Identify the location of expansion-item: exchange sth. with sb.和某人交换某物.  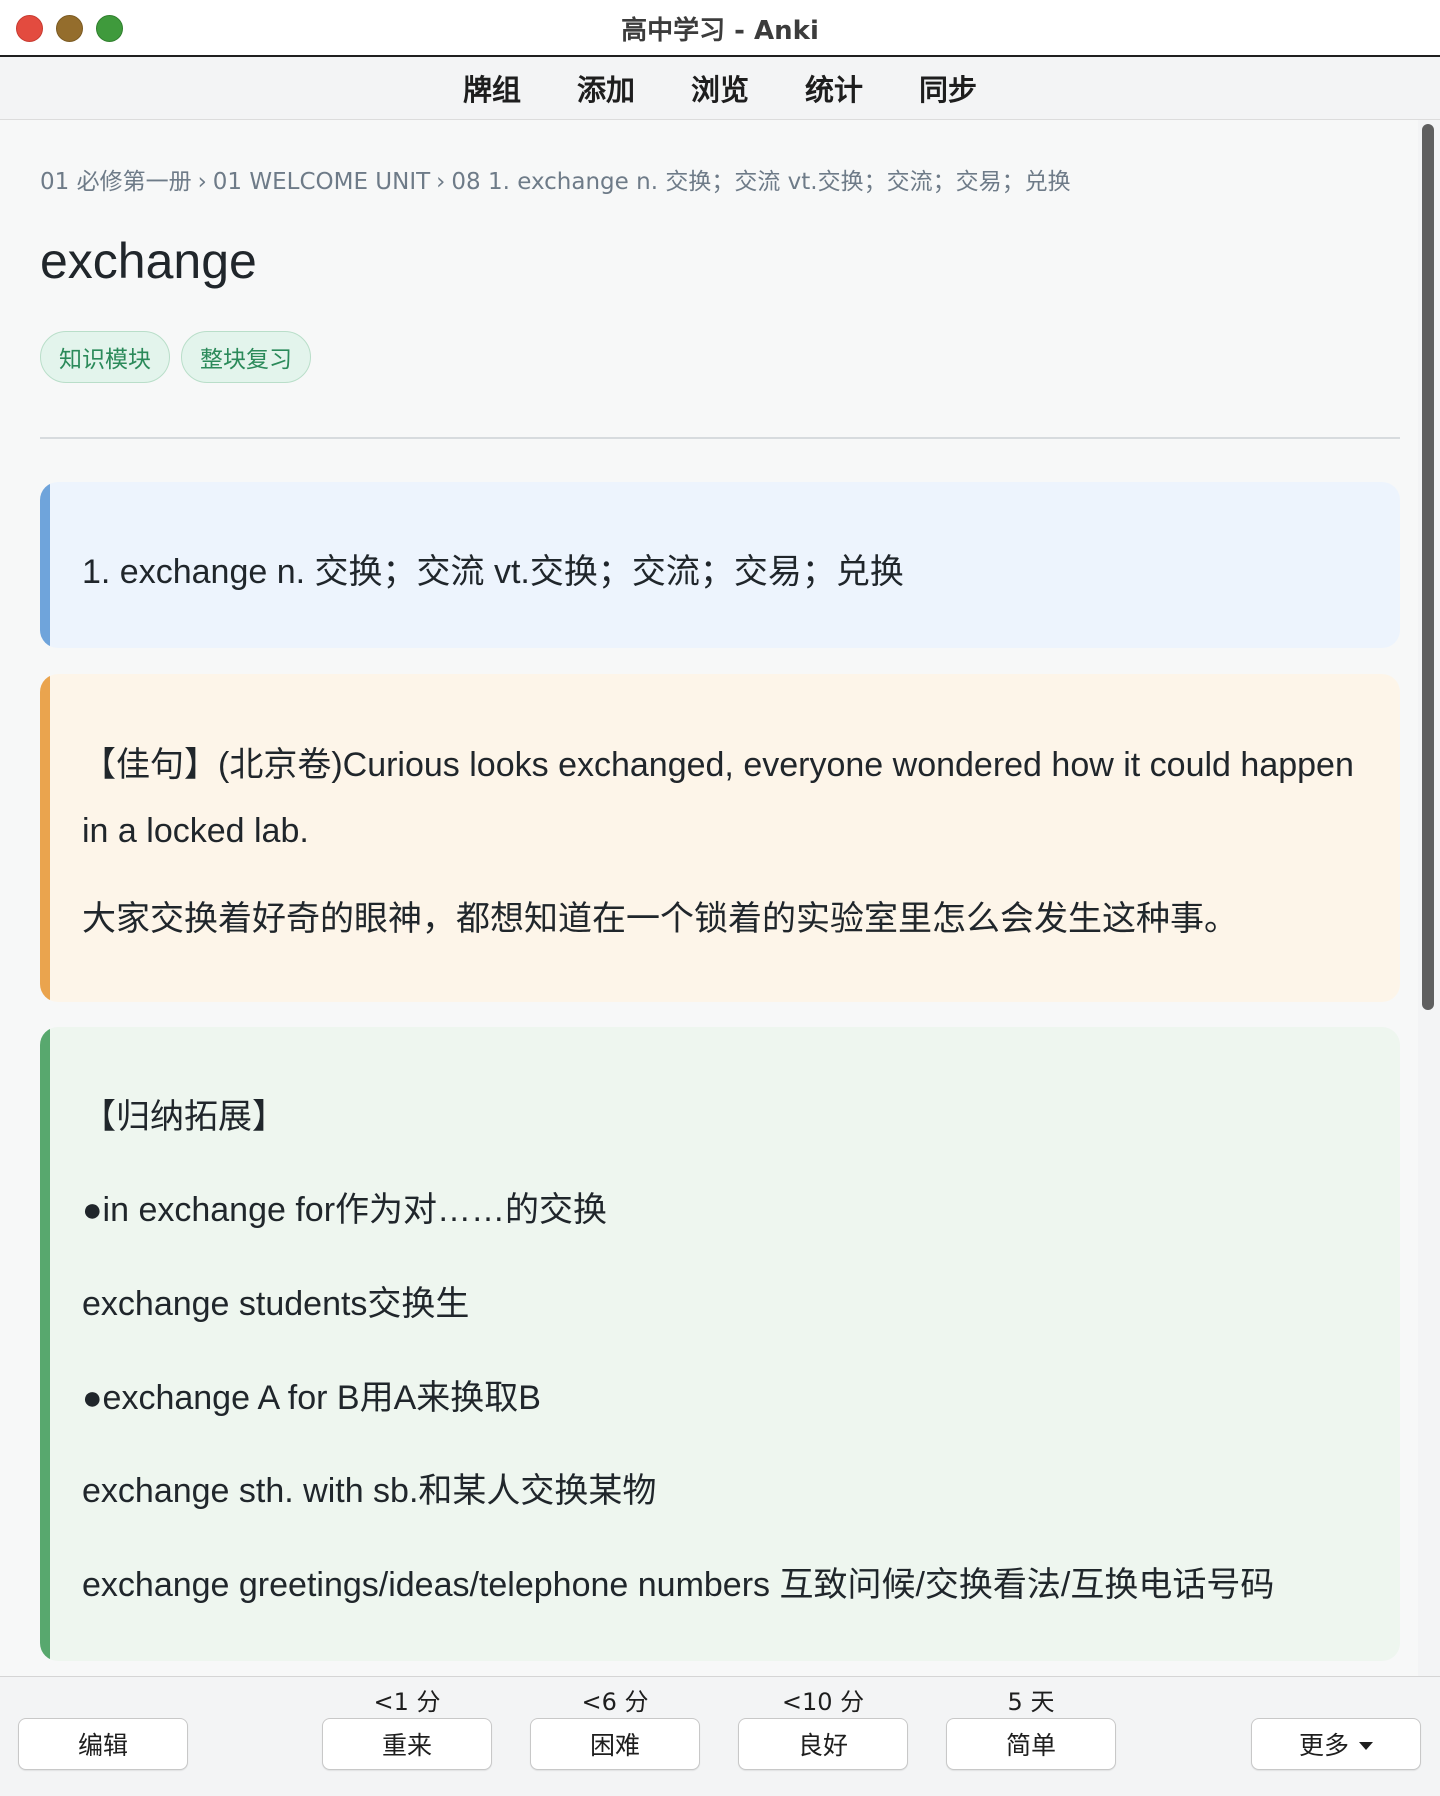
(369, 1491).